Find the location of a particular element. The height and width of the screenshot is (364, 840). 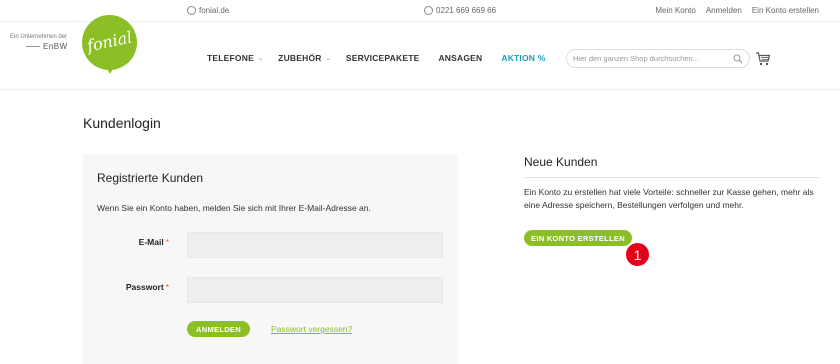

nav-label: ZUBEHÖR is located at coordinates (300, 58).